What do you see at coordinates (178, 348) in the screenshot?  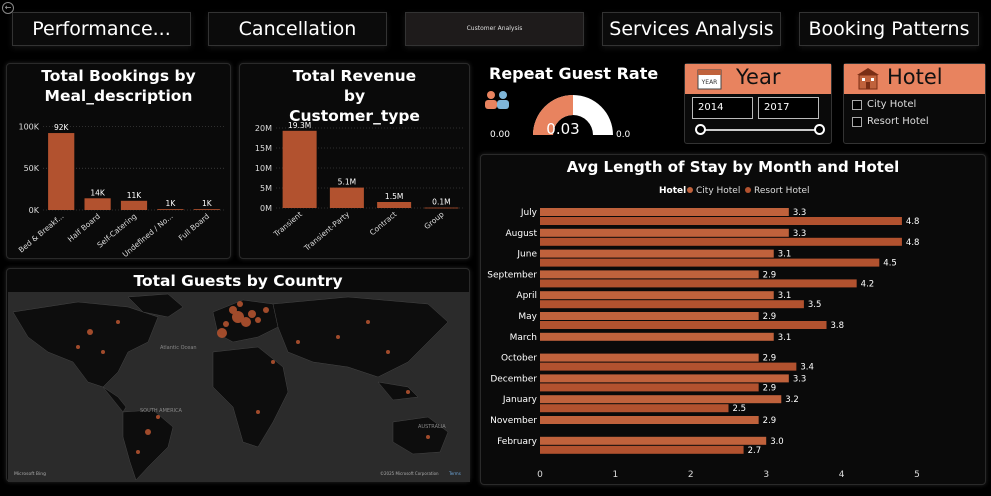 I see `map-label-atlantic: Atlantic Ocean` at bounding box center [178, 348].